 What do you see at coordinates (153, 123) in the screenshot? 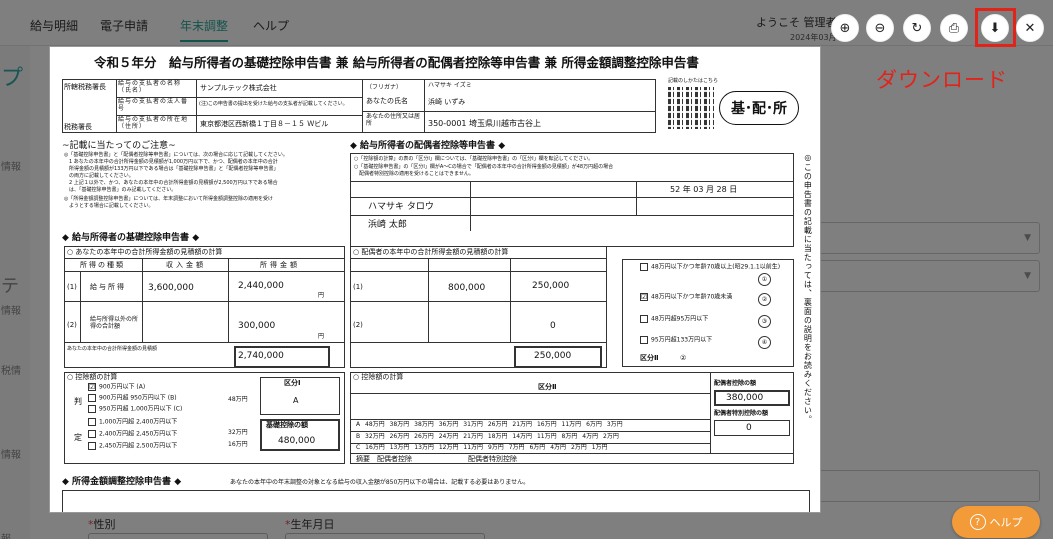
I see `employer-address-label: 給与の支払者の所在地（住所）` at bounding box center [153, 123].